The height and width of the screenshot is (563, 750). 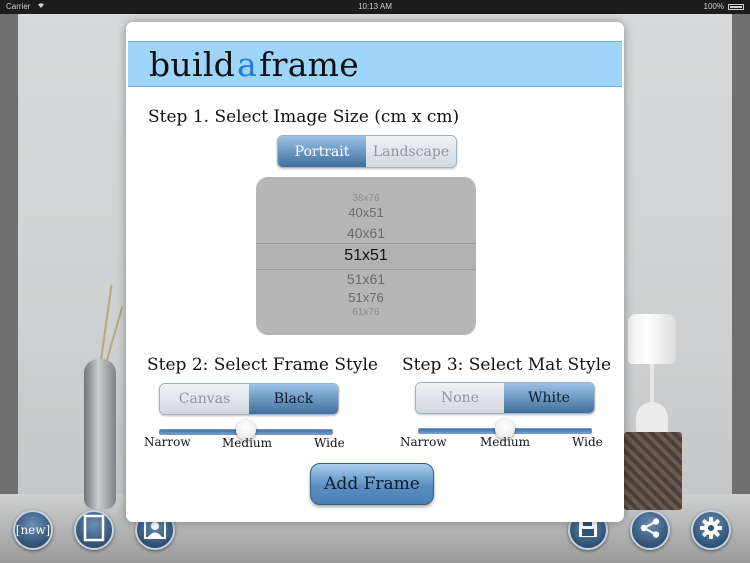 What do you see at coordinates (549, 398) in the screenshot?
I see `white-option: White` at bounding box center [549, 398].